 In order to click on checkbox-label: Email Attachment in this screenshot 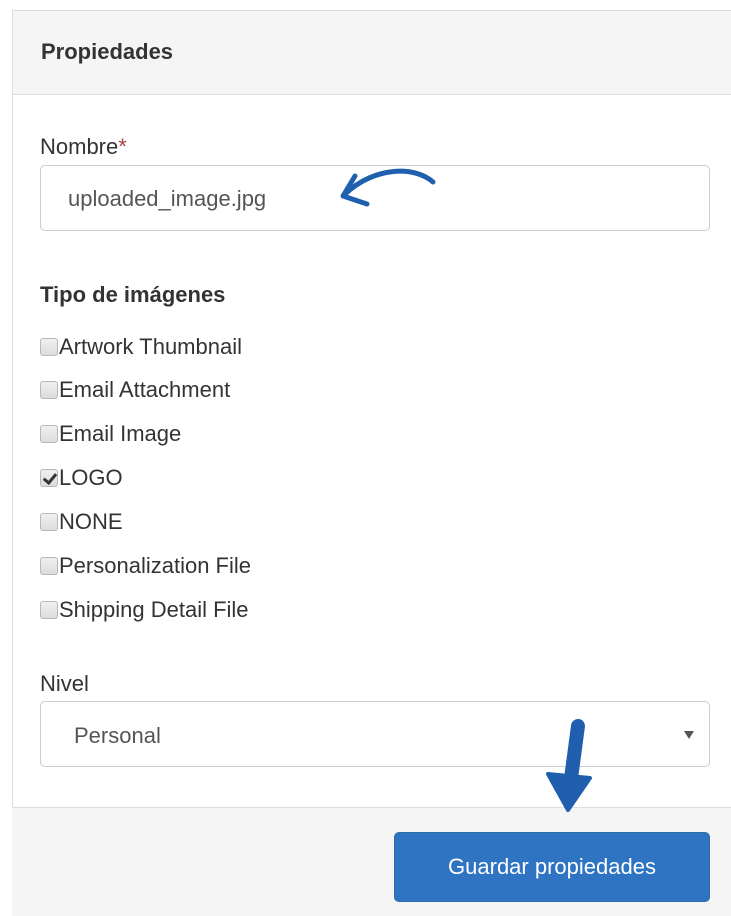, I will do `click(145, 389)`.